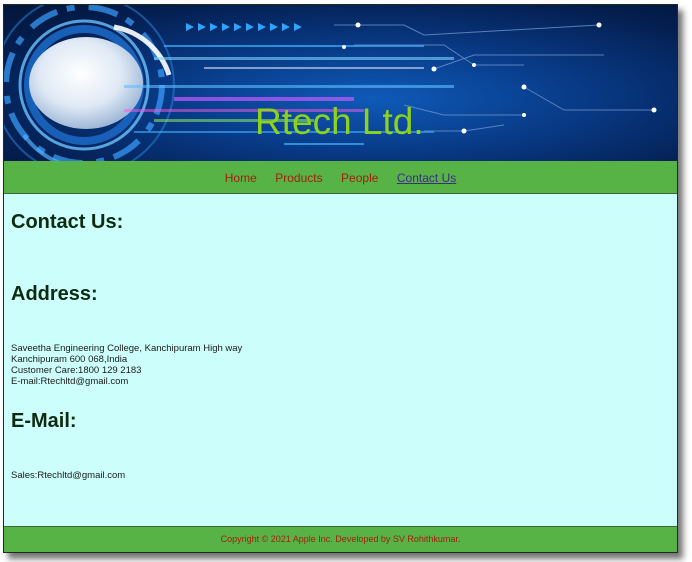 The image size is (692, 562). I want to click on email-line: E-mail:Rtechltd@gmail.com, so click(70, 381).